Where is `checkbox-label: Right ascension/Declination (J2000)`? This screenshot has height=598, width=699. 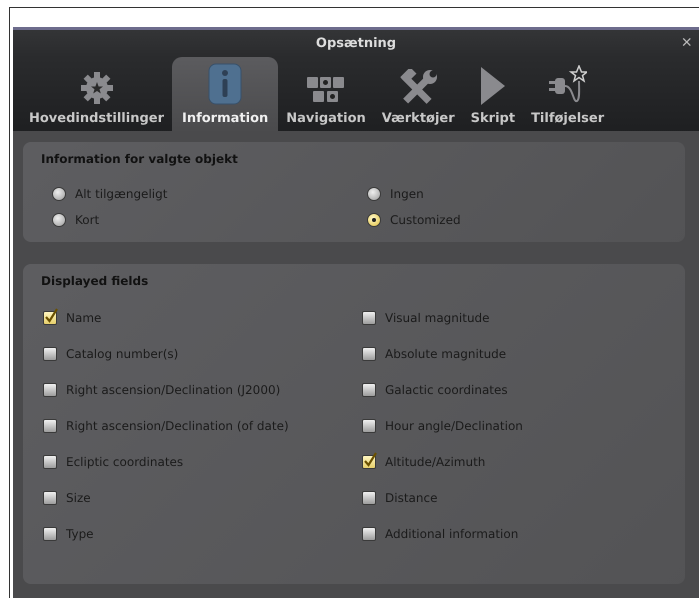
checkbox-label: Right ascension/Declination (J2000) is located at coordinates (173, 390).